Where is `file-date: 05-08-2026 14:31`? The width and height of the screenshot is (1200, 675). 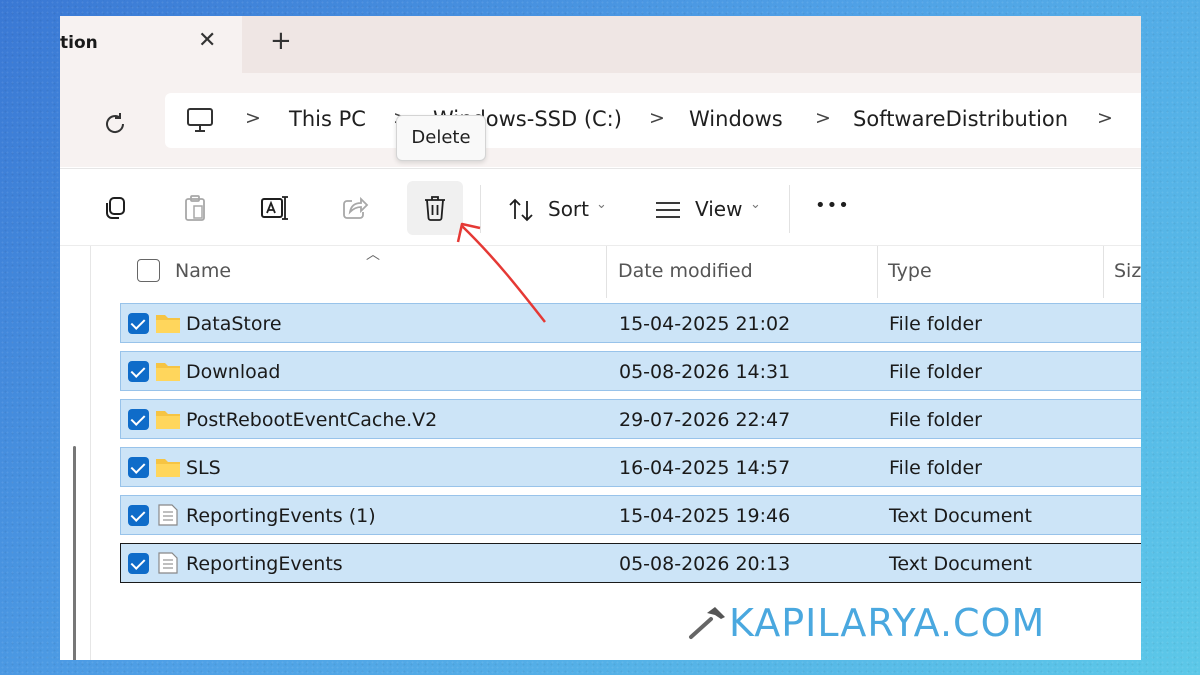 file-date: 05-08-2026 14:31 is located at coordinates (705, 372).